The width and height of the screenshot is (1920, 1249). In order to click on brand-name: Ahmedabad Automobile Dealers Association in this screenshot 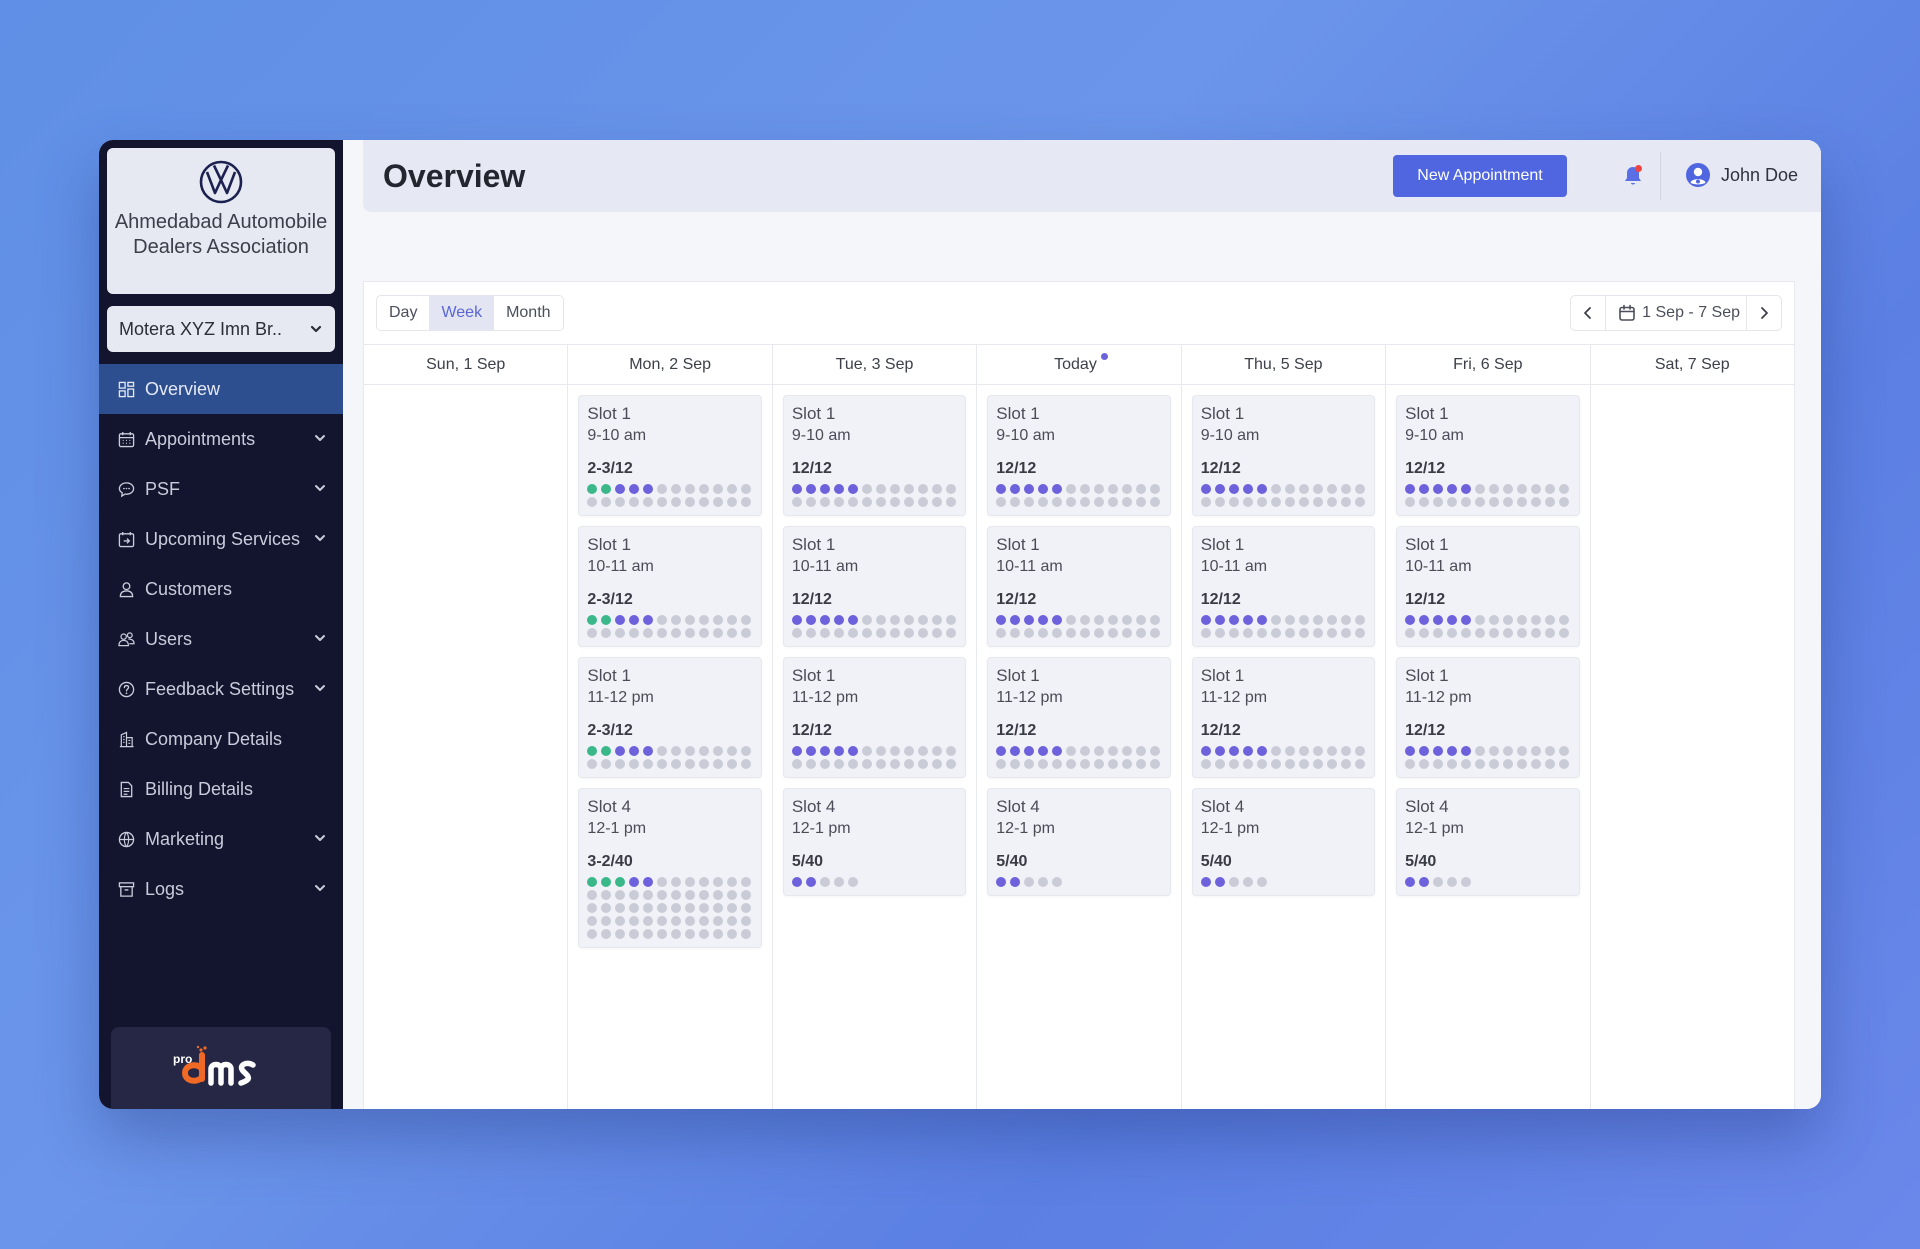, I will do `click(221, 234)`.